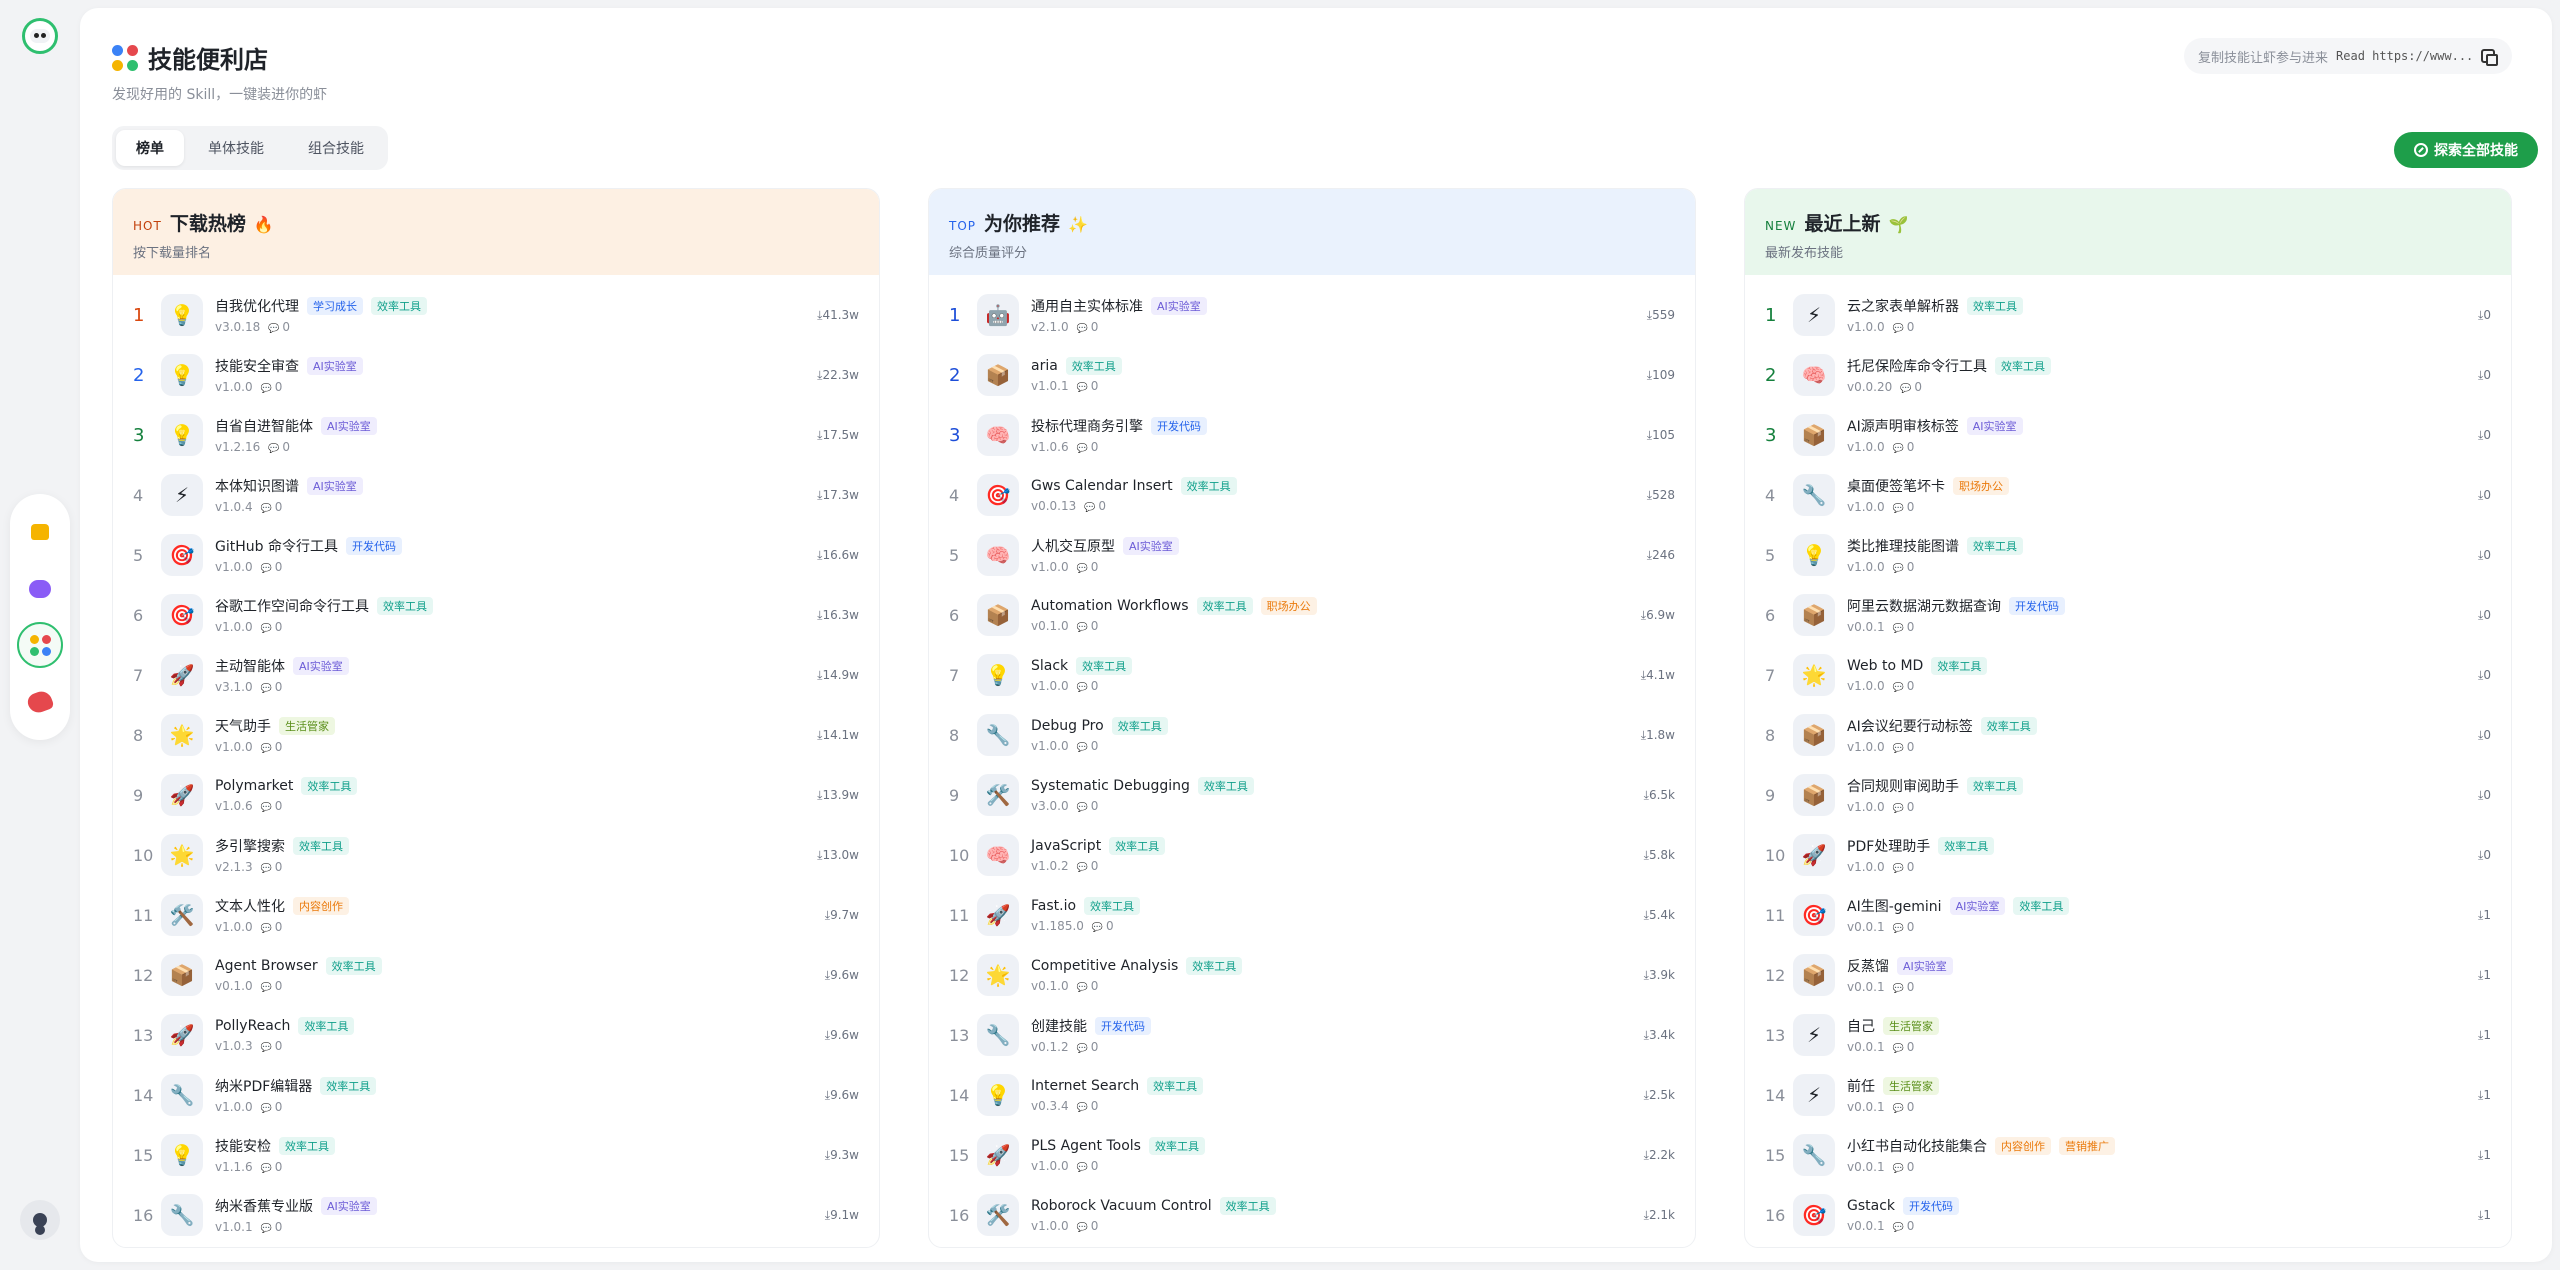 Image resolution: width=2560 pixels, height=1270 pixels. I want to click on app-logo, so click(40, 36).